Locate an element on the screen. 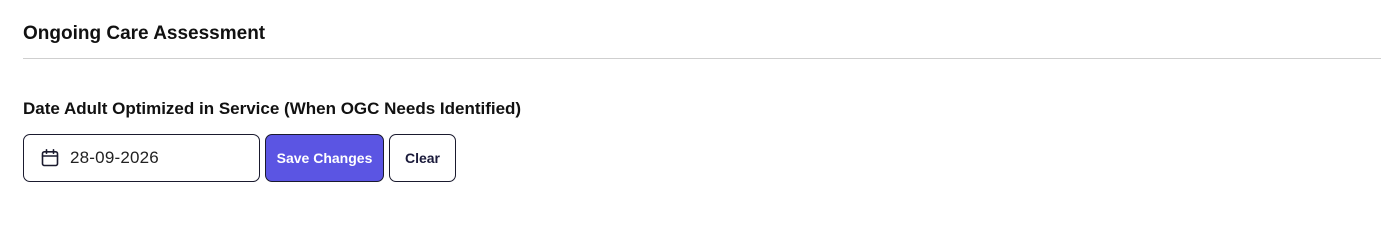 The height and width of the screenshot is (240, 1400). date-input: 28-09-2026 is located at coordinates (141, 158).